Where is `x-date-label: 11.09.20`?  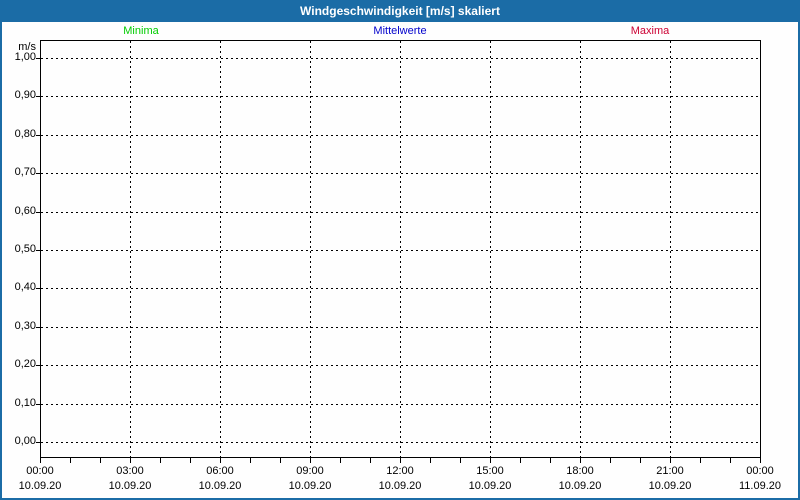 x-date-label: 11.09.20 is located at coordinates (759, 486).